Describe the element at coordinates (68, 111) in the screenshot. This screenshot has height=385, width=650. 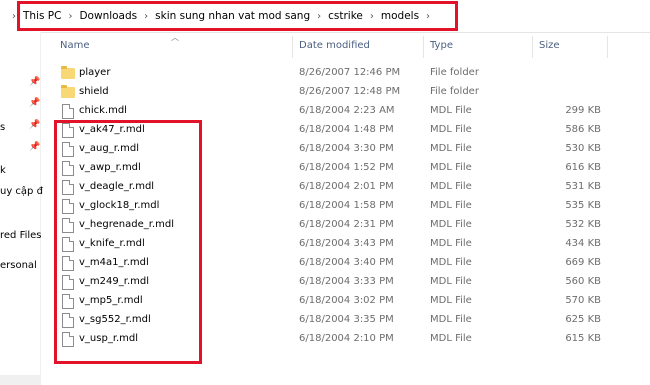
I see `file-icon` at that location.